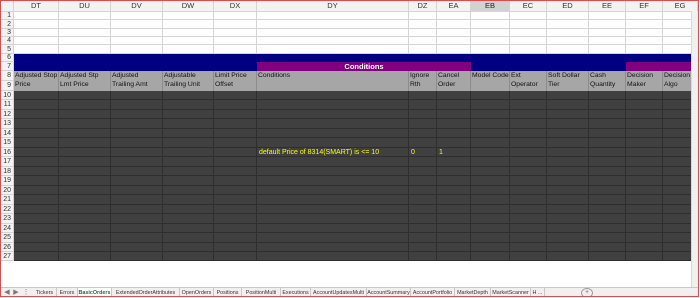 Image resolution: width=700 pixels, height=298 pixels. What do you see at coordinates (7, 190) in the screenshot?
I see `row-number-20: 20` at bounding box center [7, 190].